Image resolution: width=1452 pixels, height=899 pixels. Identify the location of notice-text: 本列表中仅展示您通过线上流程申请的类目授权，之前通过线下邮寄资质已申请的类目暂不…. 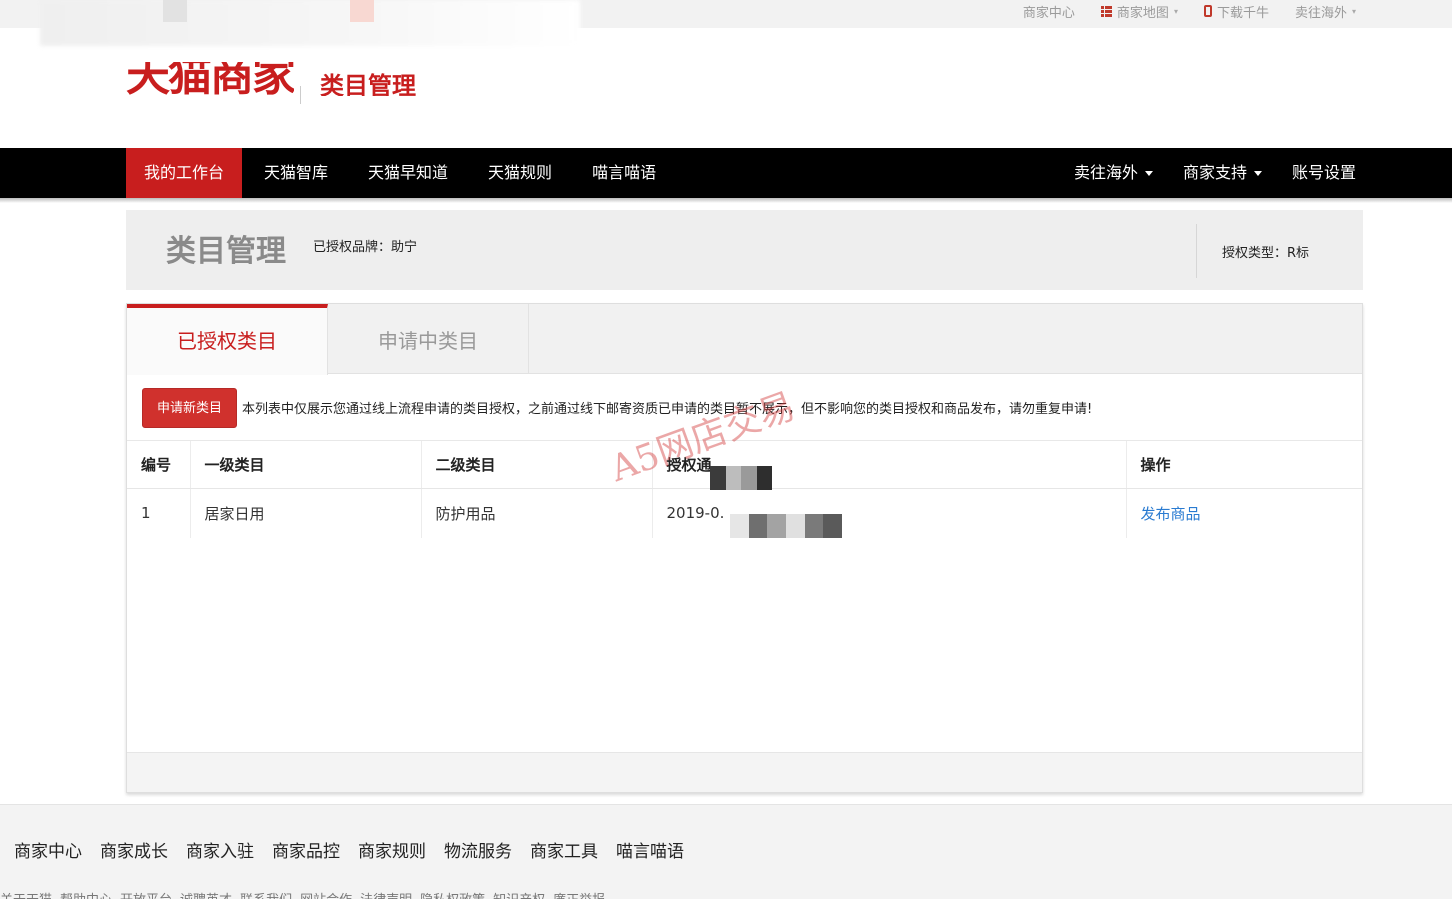
(667, 409).